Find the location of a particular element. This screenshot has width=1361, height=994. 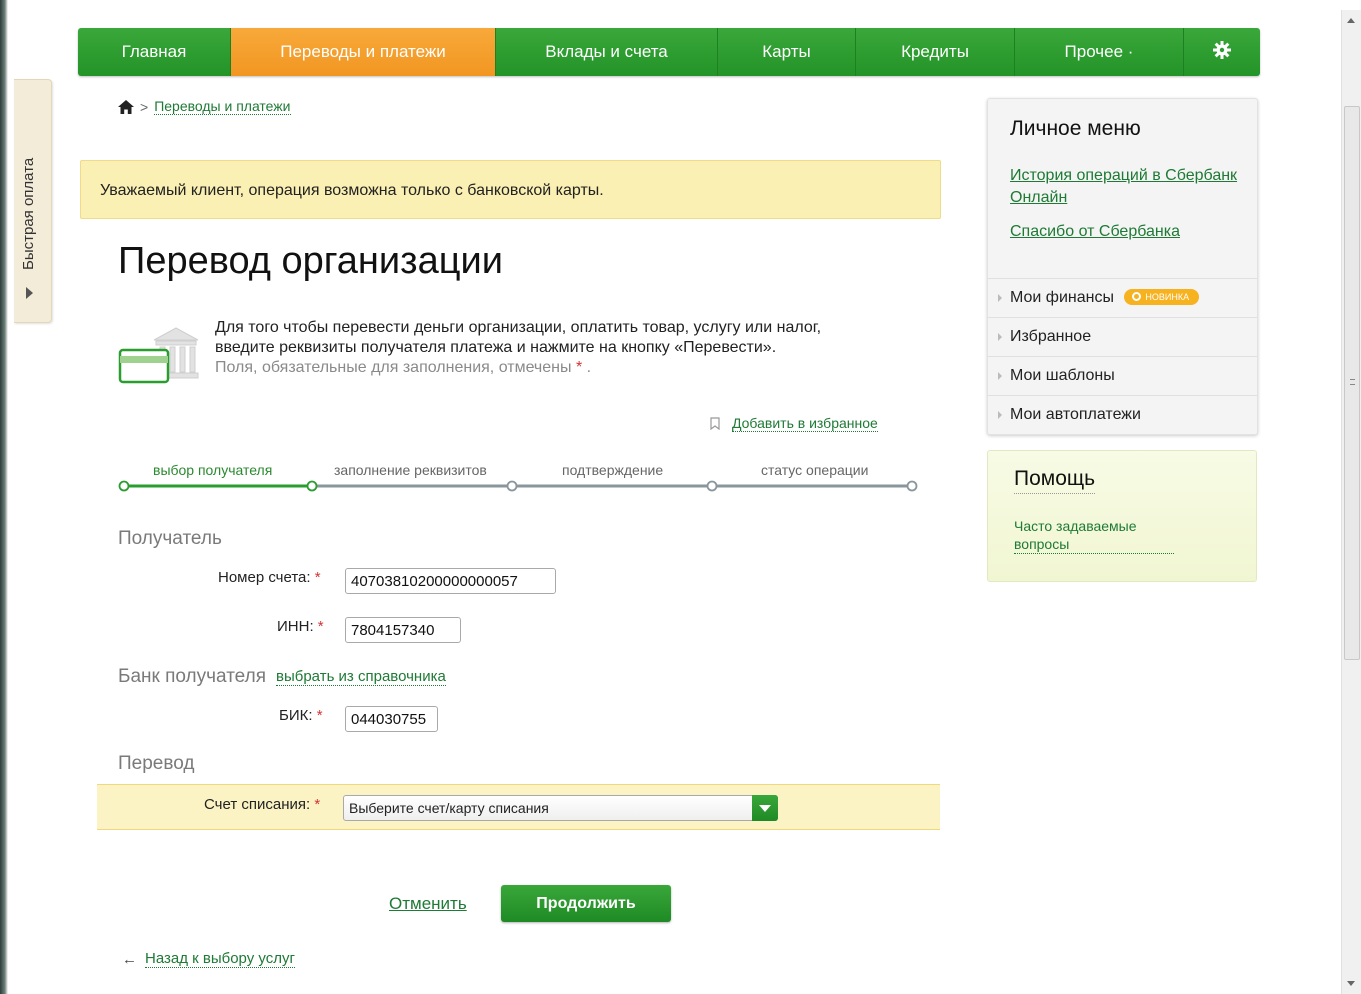

breadcrumb: > Переводы и платежи is located at coordinates (204, 106).